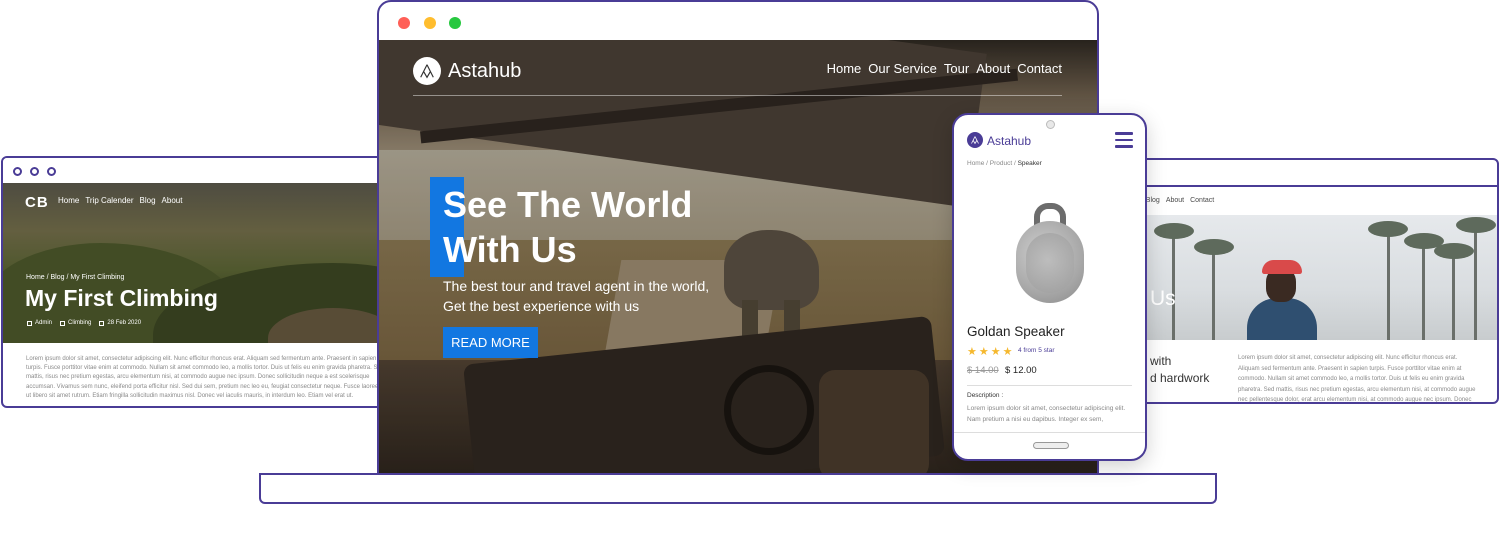 The height and width of the screenshot is (547, 1500). What do you see at coordinates (985, 395) in the screenshot?
I see `description-heading: Description :` at bounding box center [985, 395].